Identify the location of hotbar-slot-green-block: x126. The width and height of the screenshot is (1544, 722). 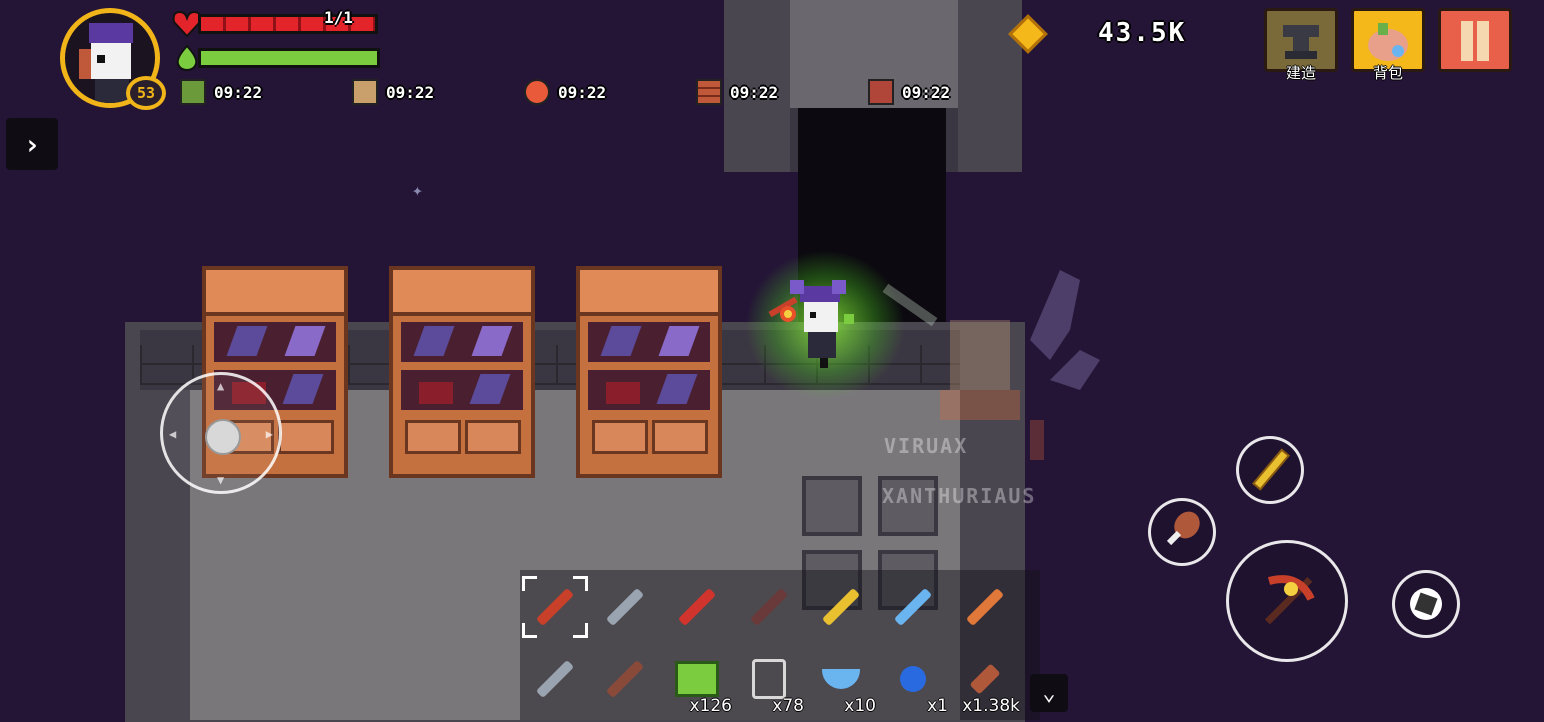
(697, 681).